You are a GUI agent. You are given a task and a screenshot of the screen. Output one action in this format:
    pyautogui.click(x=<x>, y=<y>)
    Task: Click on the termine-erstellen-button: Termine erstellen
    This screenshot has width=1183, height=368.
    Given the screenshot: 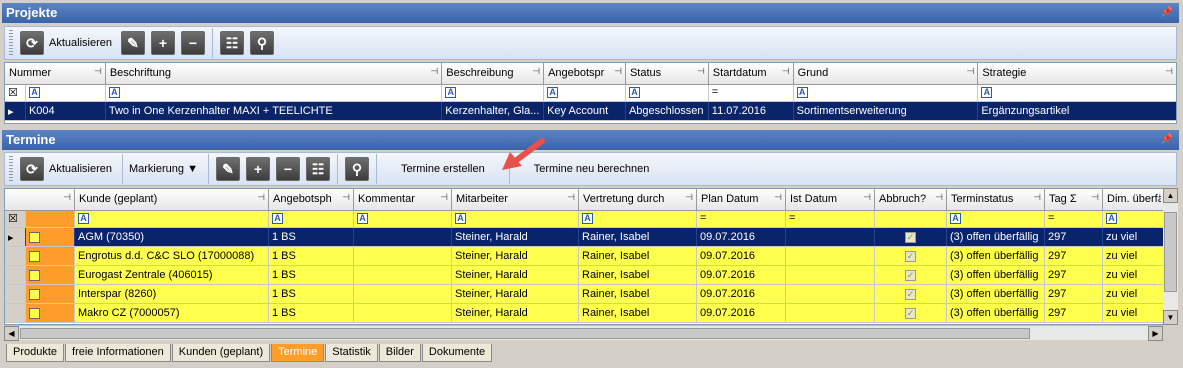 What is the action you would take?
    pyautogui.click(x=443, y=169)
    